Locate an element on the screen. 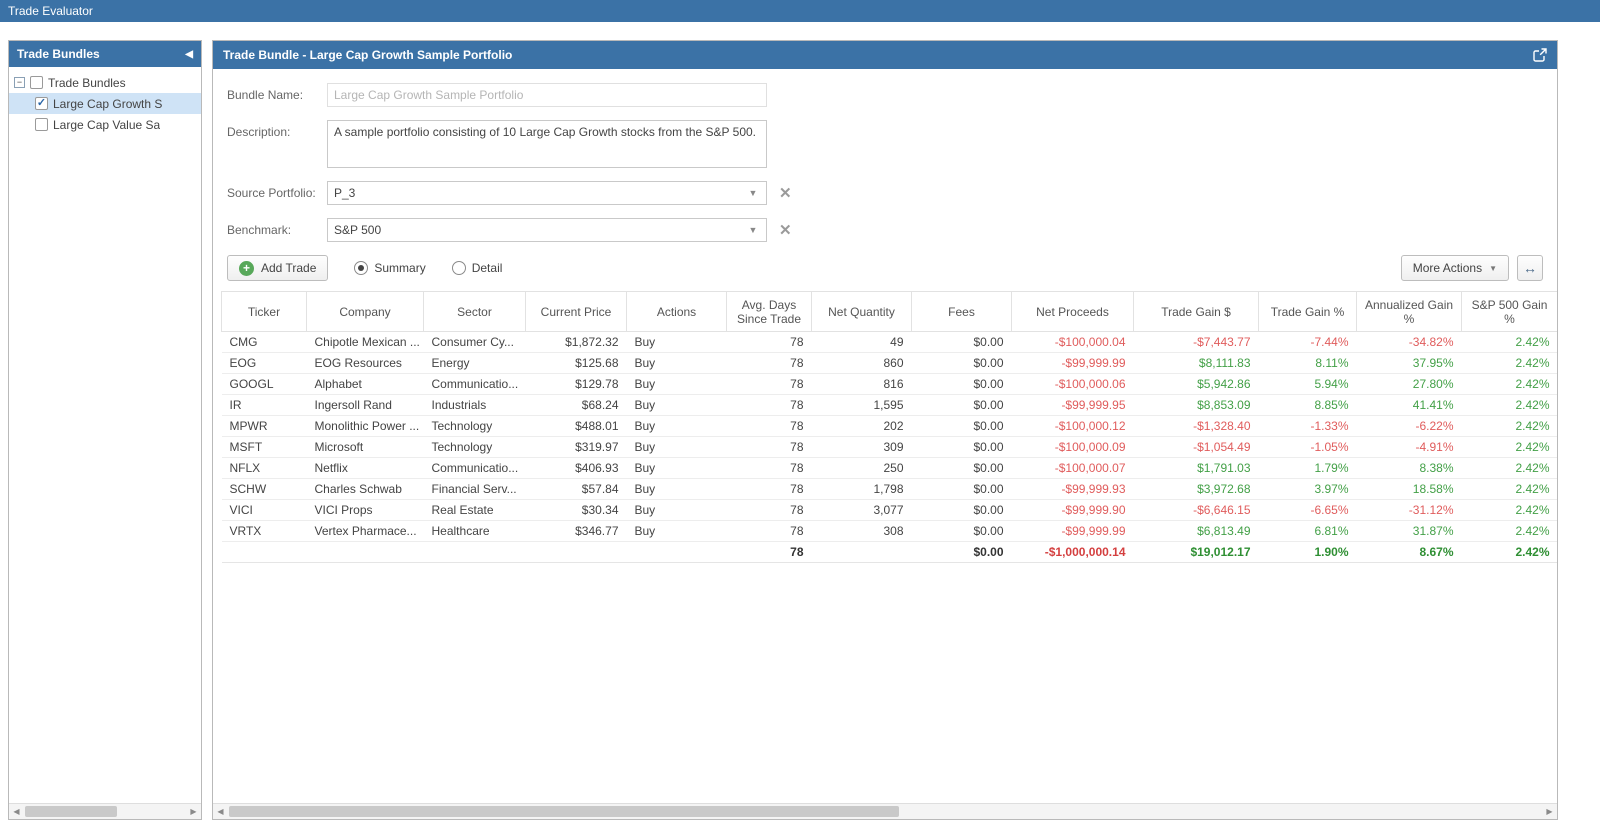  cell-company: Ingersoll Rand is located at coordinates (365, 405).